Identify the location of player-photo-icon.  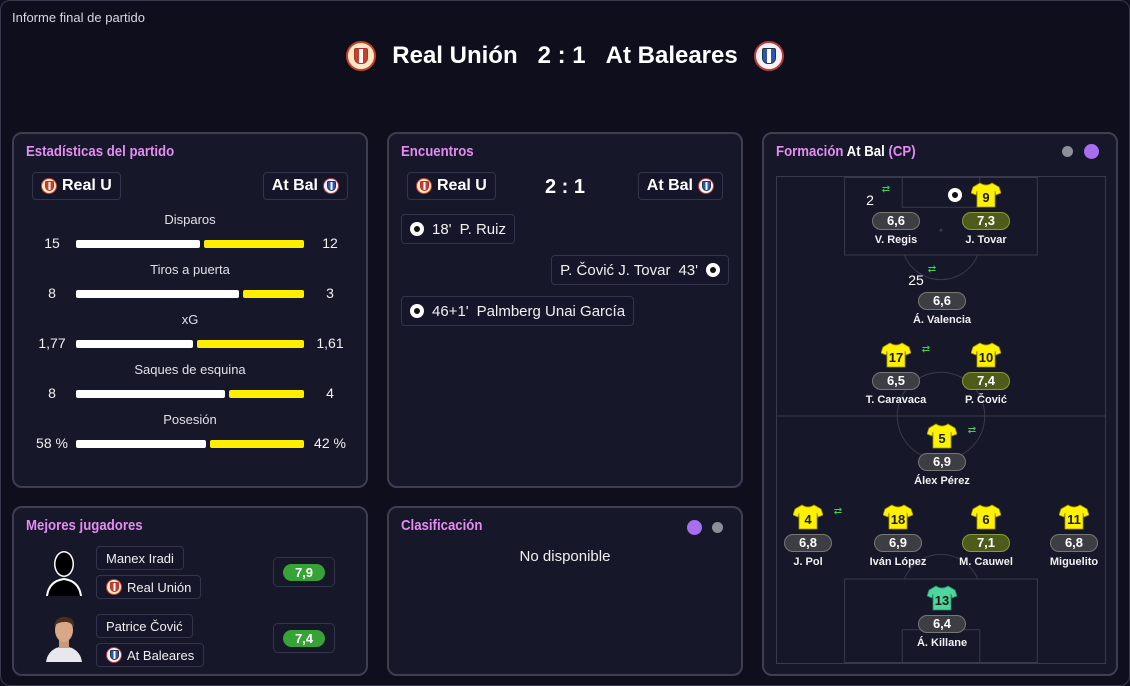
(64, 639).